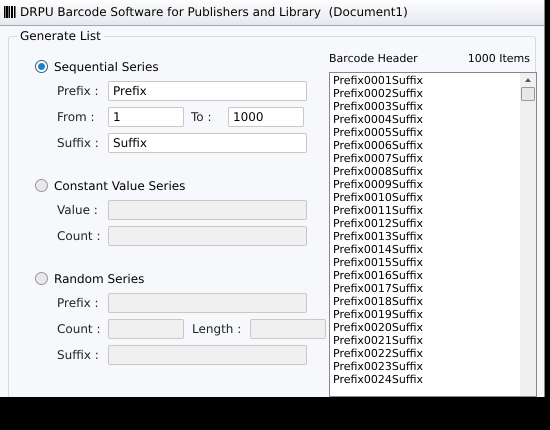  Describe the element at coordinates (426, 93) in the screenshot. I see `list-item: Prefix0002Suffix` at that location.